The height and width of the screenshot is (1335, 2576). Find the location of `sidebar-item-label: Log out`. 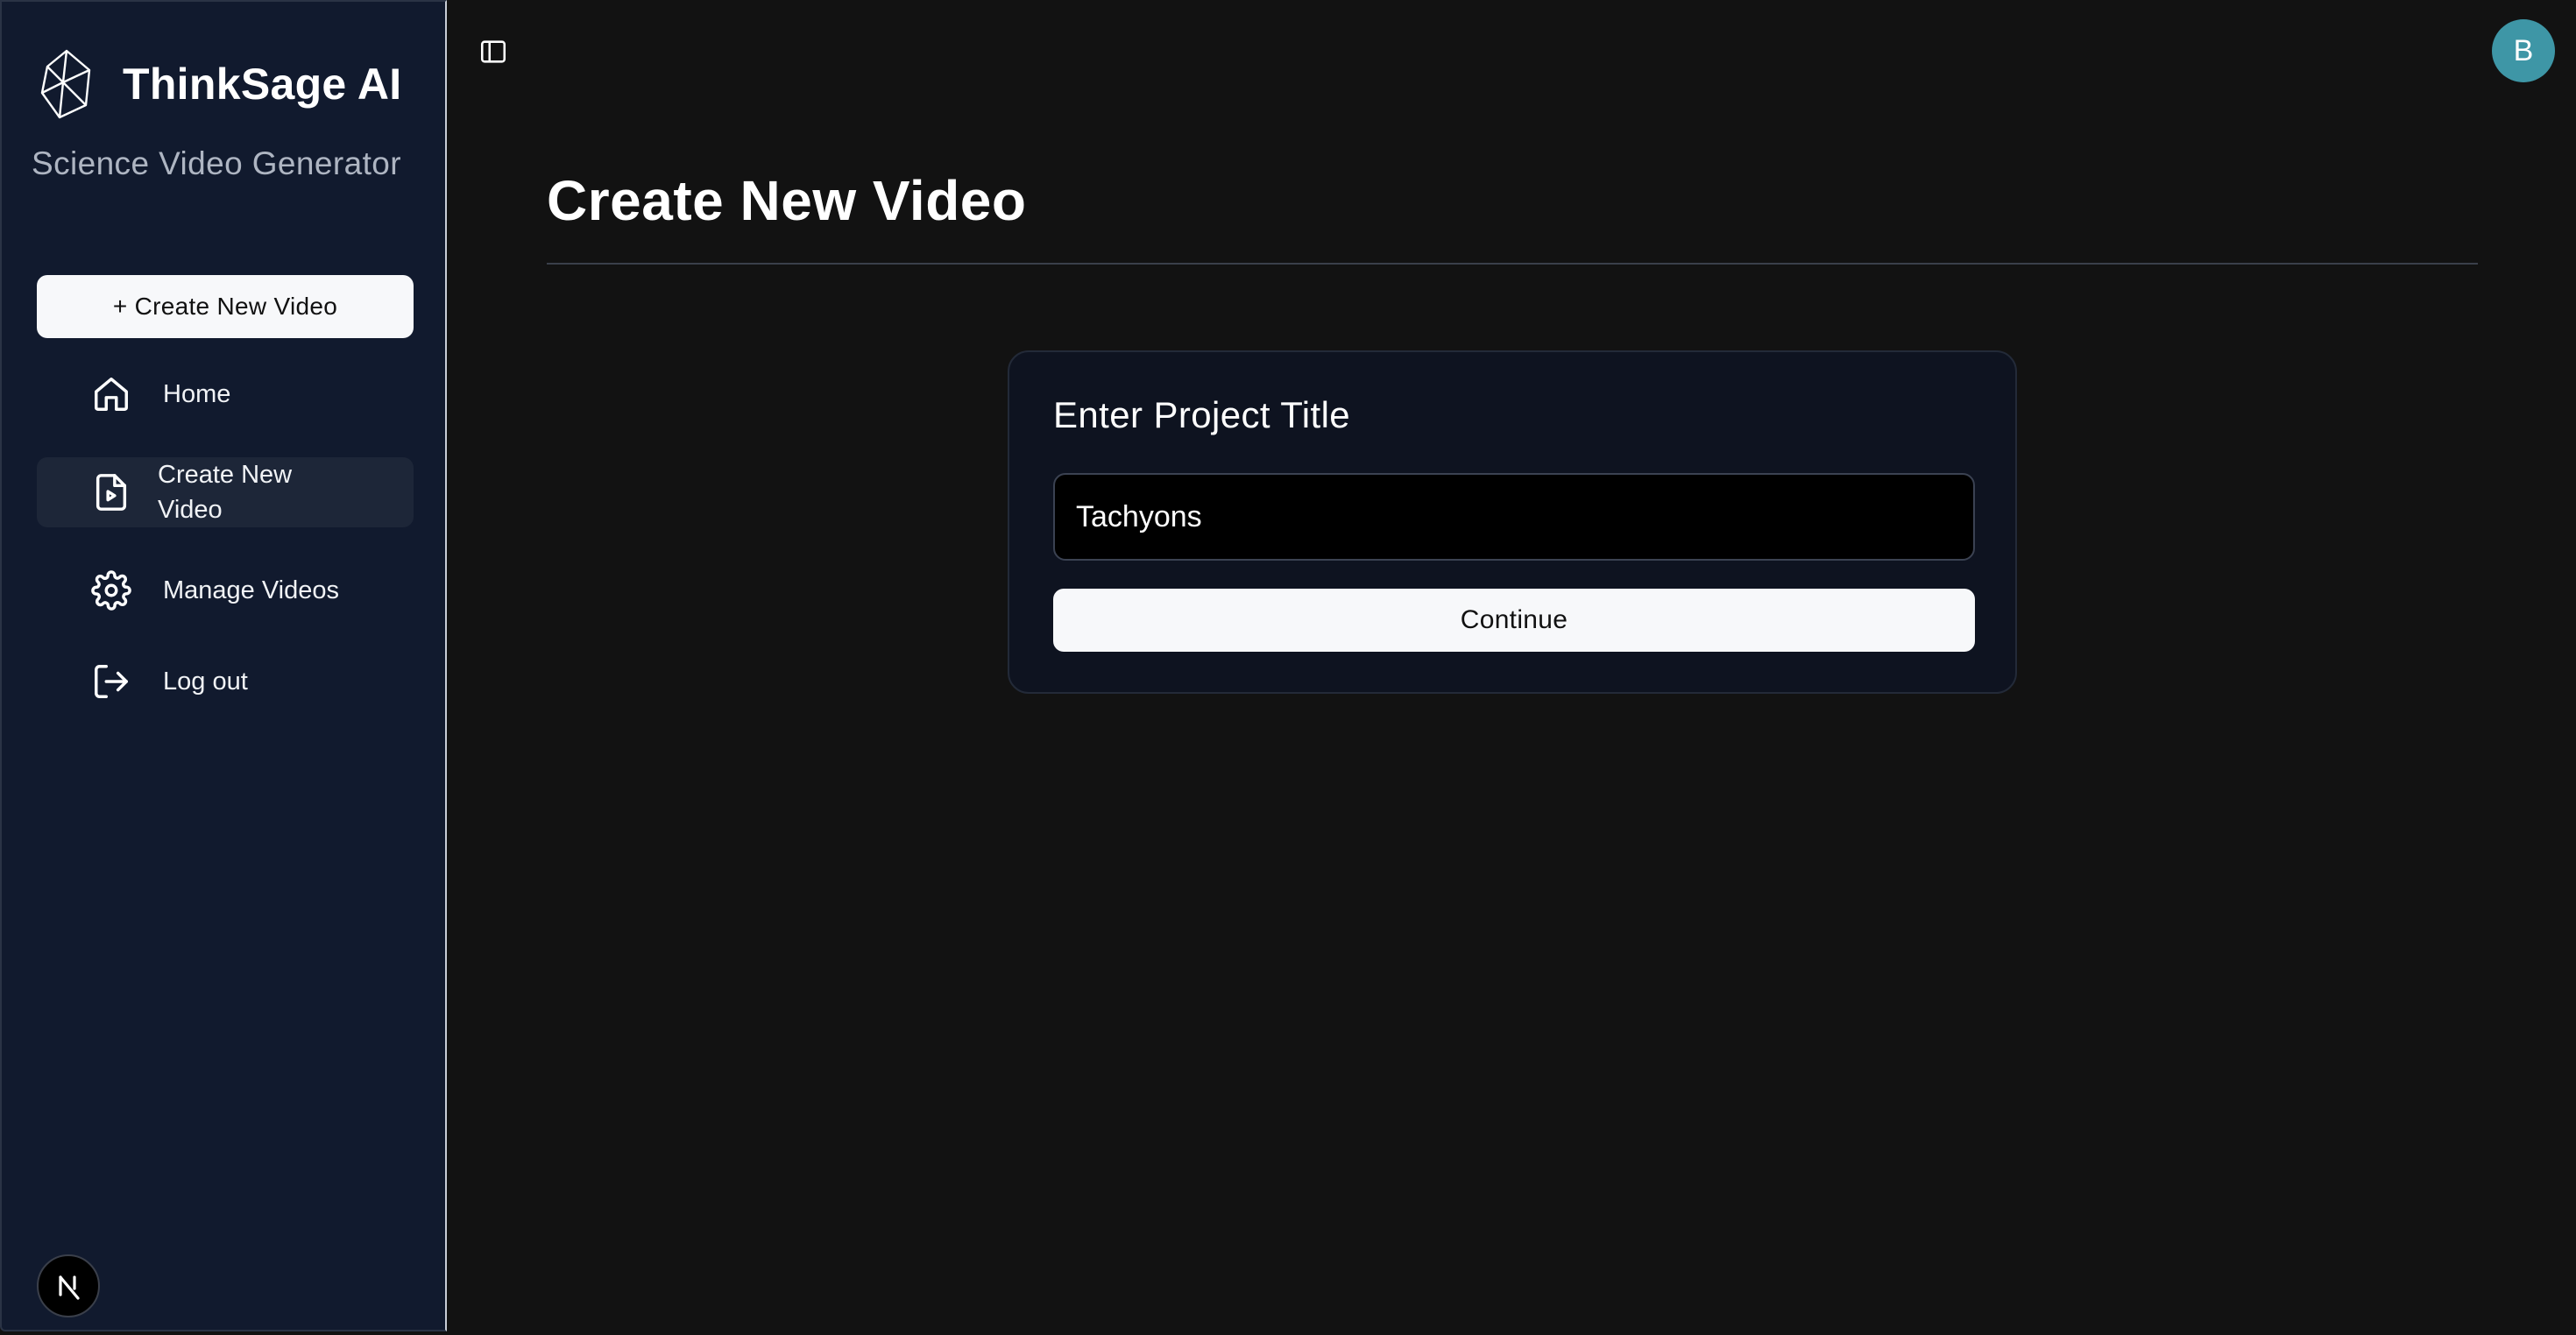

sidebar-item-label: Log out is located at coordinates (205, 682).